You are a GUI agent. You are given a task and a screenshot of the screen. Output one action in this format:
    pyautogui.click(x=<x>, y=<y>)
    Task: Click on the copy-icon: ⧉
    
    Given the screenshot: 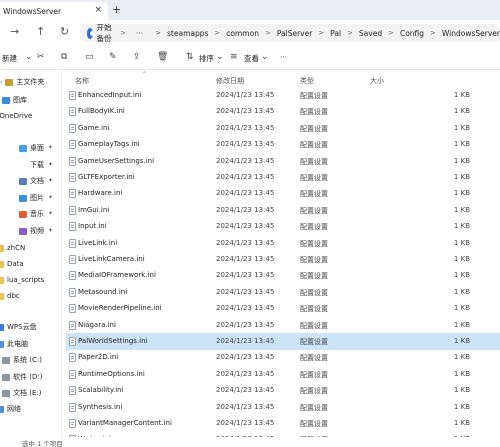 What is the action you would take?
    pyautogui.click(x=64, y=57)
    